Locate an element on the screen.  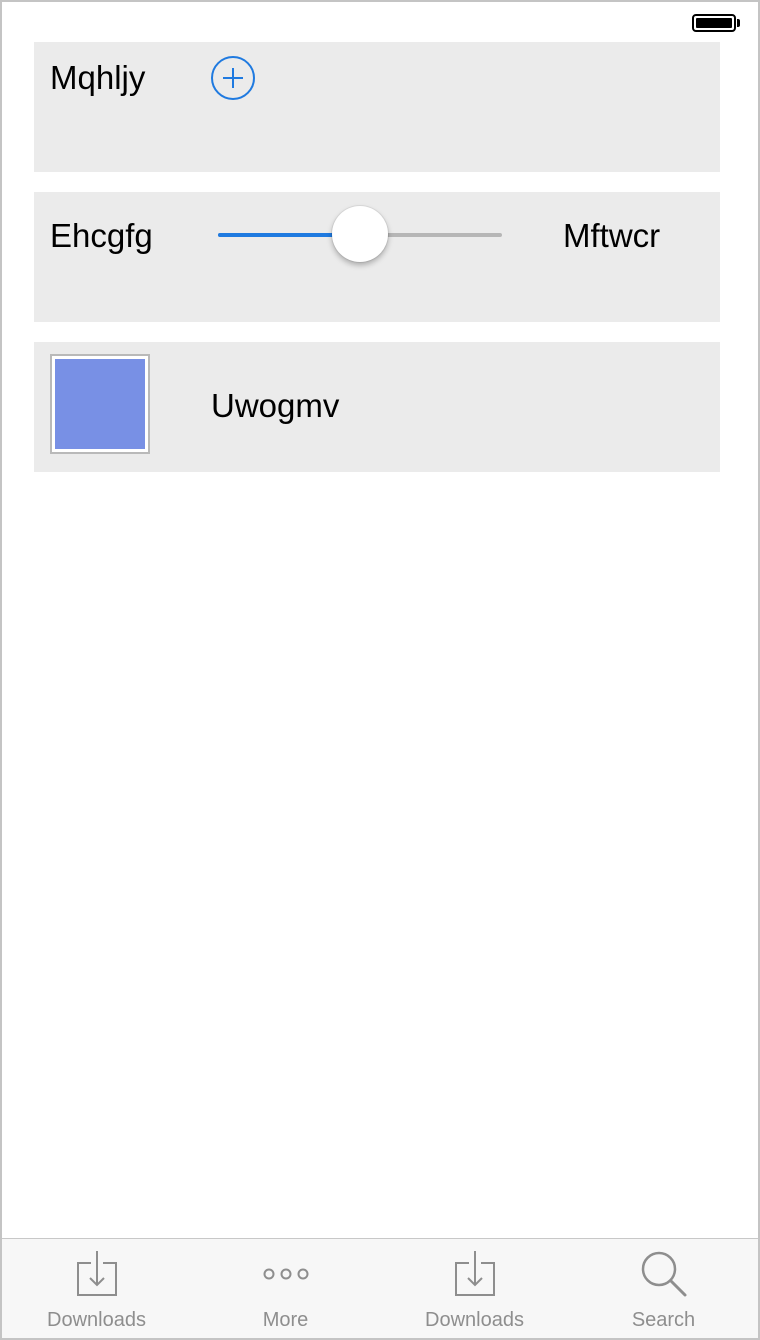
tab-more: More is located at coordinates (285, 1288).